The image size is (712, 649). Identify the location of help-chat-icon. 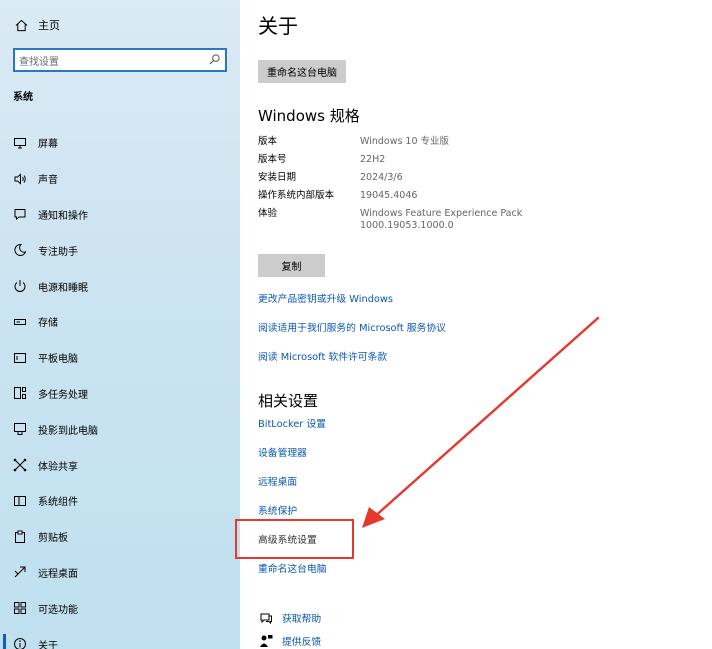
(266, 618).